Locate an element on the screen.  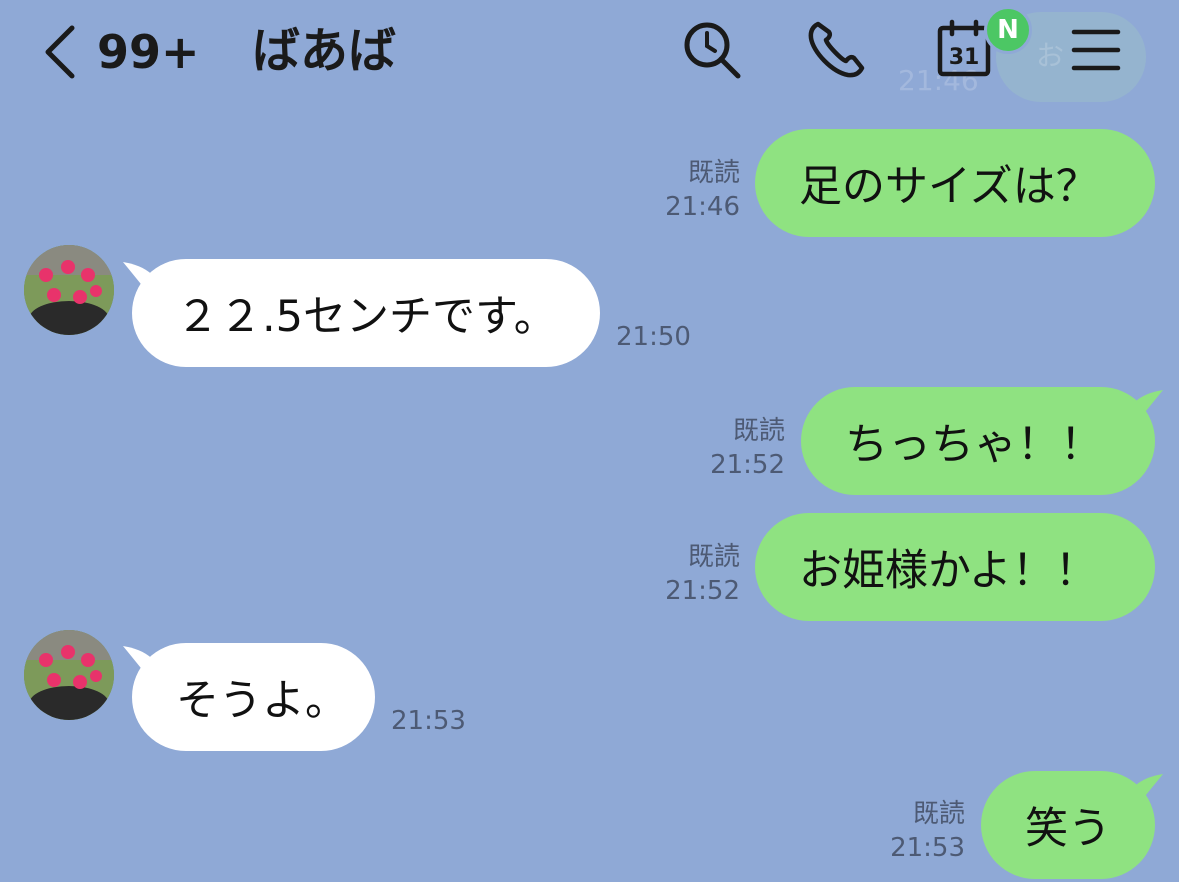
outgoing-message: ちっちゃ！！ is located at coordinates (978, 441).